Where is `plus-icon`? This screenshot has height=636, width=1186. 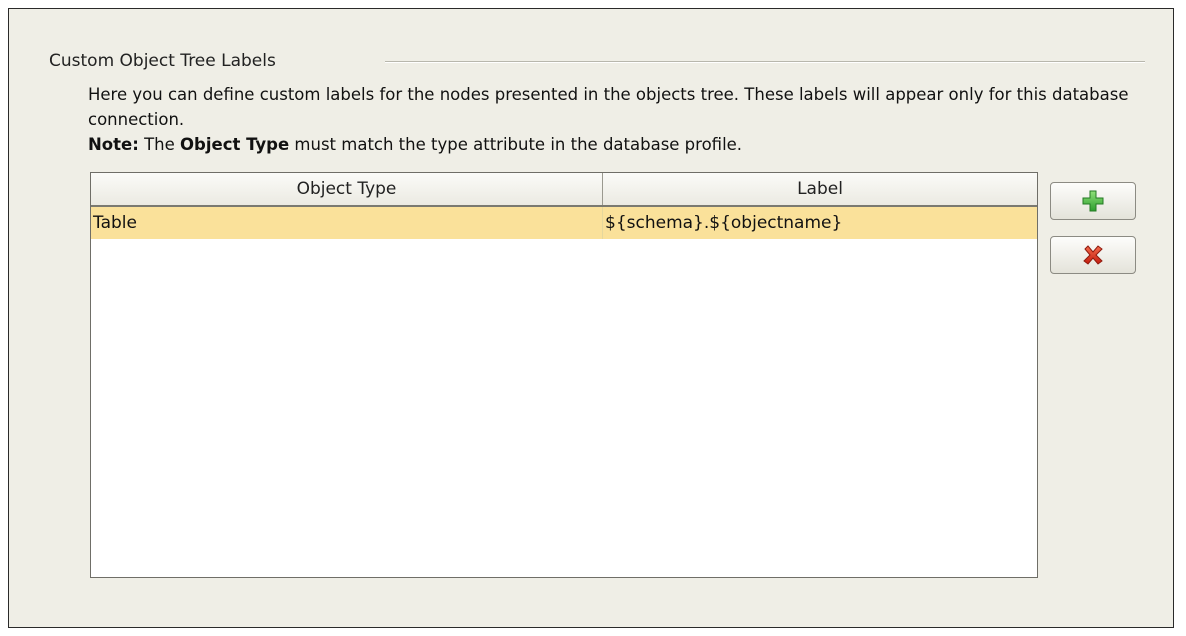
plus-icon is located at coordinates (1093, 201).